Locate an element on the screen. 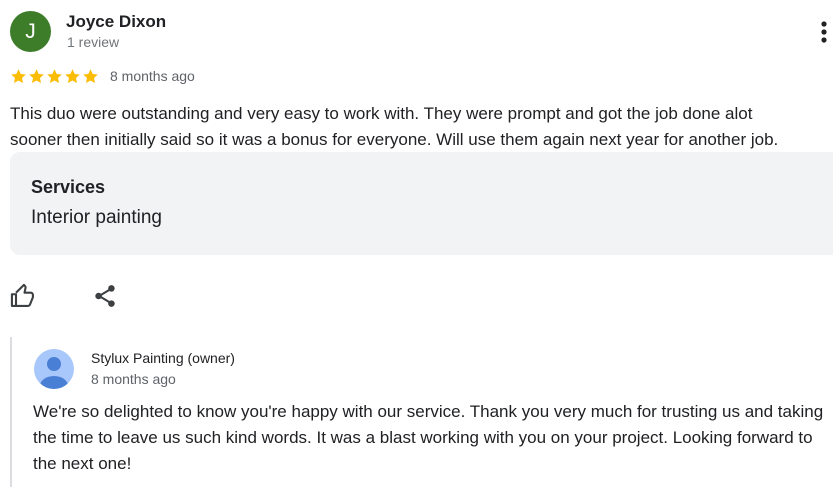  share-icon is located at coordinates (105, 296).